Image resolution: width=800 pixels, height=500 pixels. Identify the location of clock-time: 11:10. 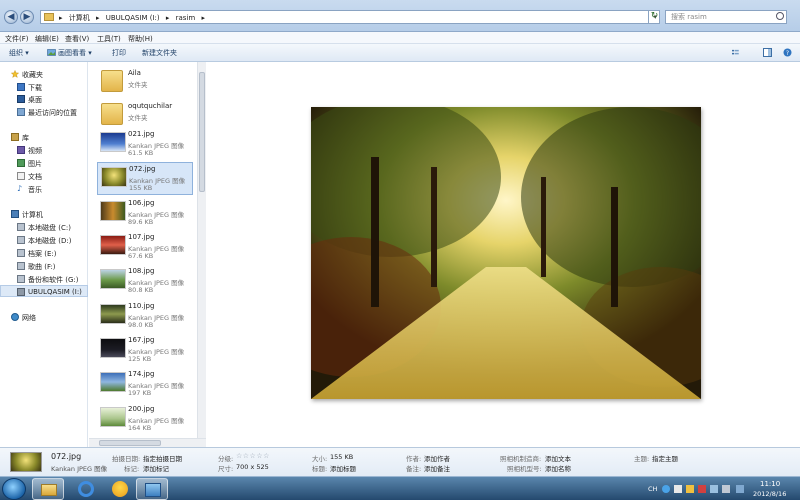
(770, 484).